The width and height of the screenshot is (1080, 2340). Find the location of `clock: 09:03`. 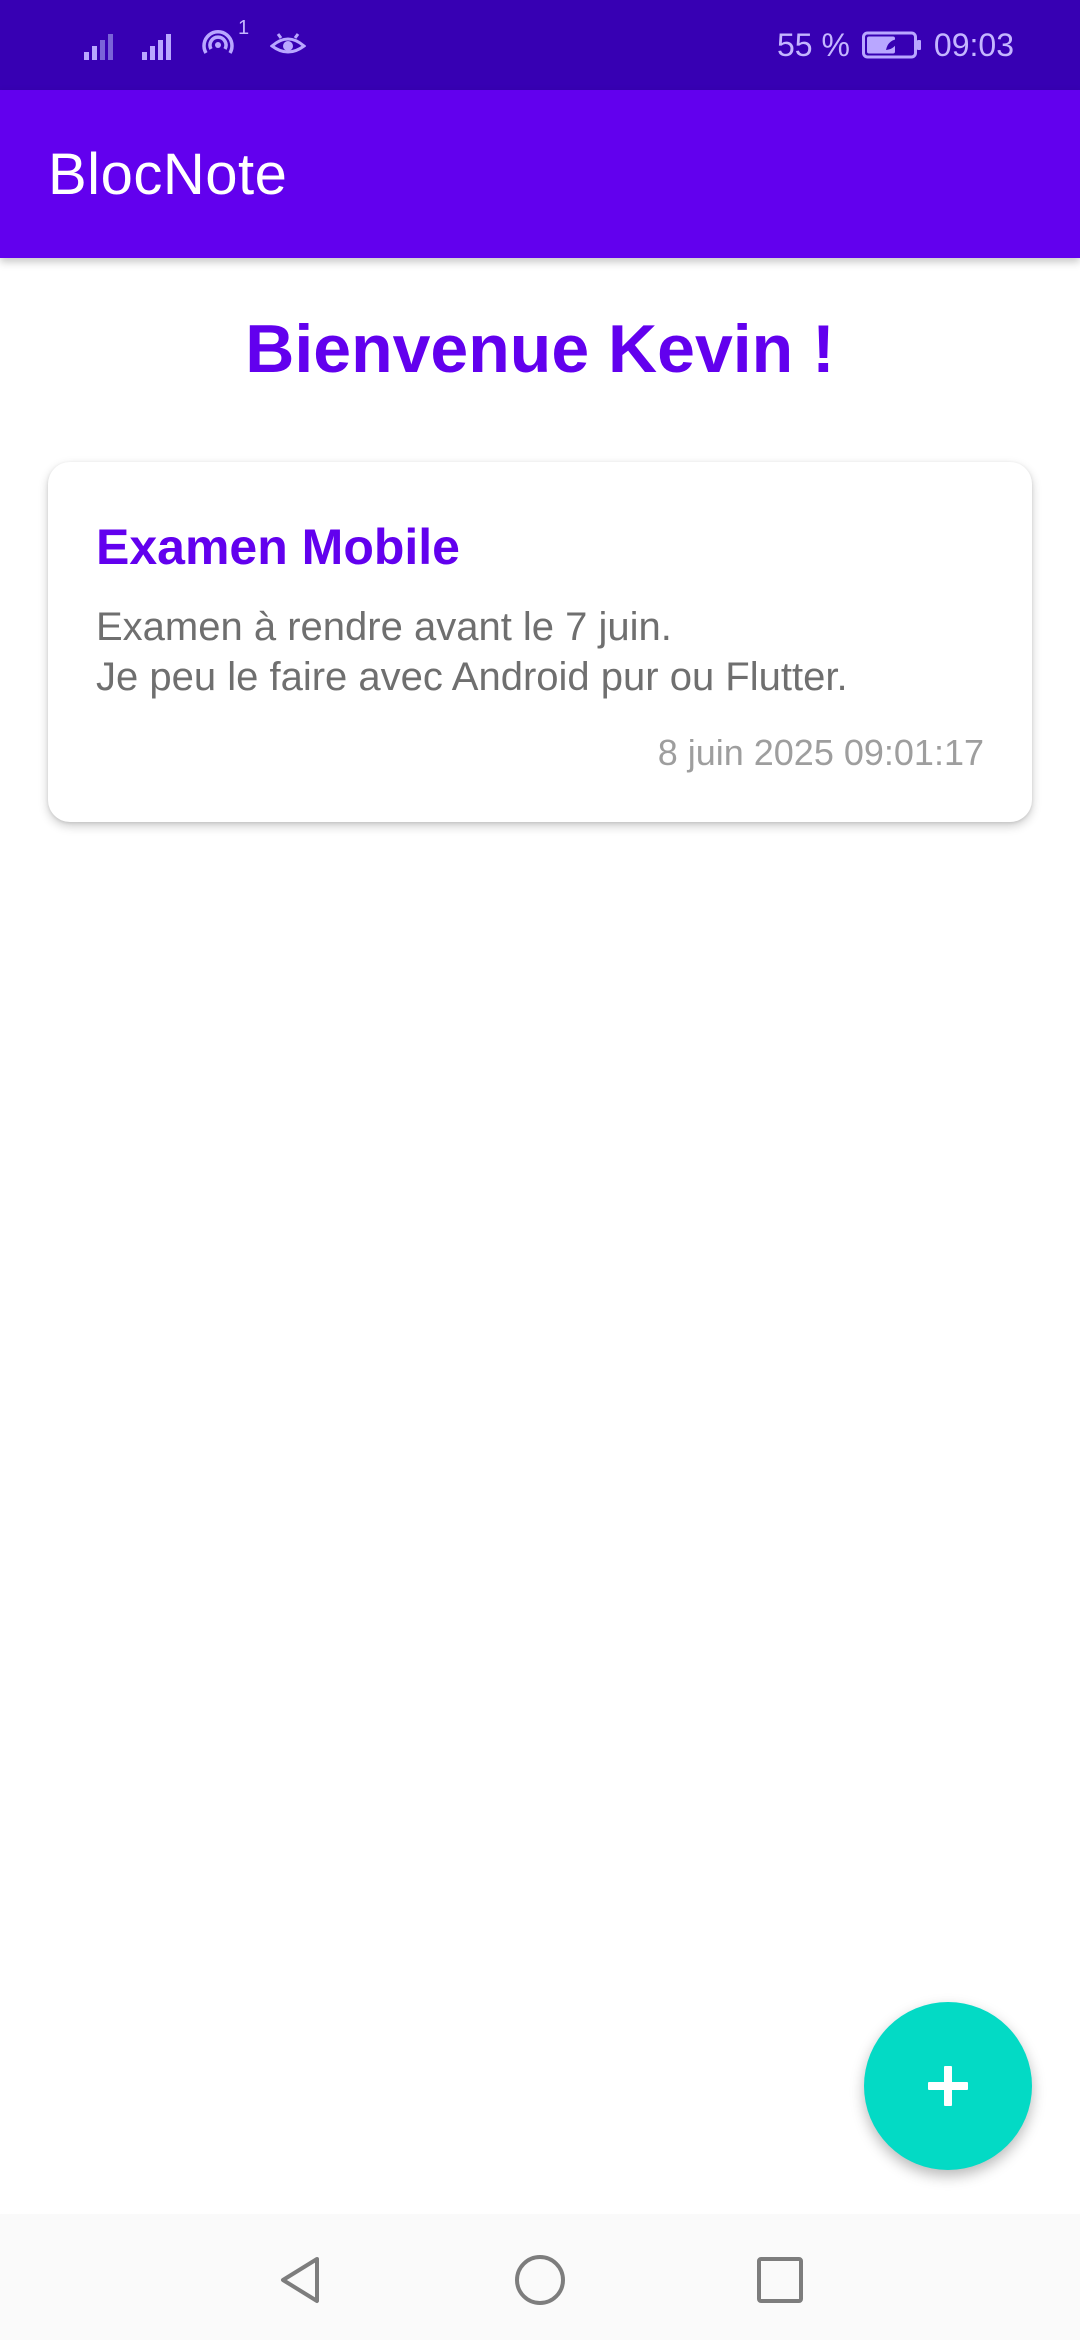

clock: 09:03 is located at coordinates (973, 44).